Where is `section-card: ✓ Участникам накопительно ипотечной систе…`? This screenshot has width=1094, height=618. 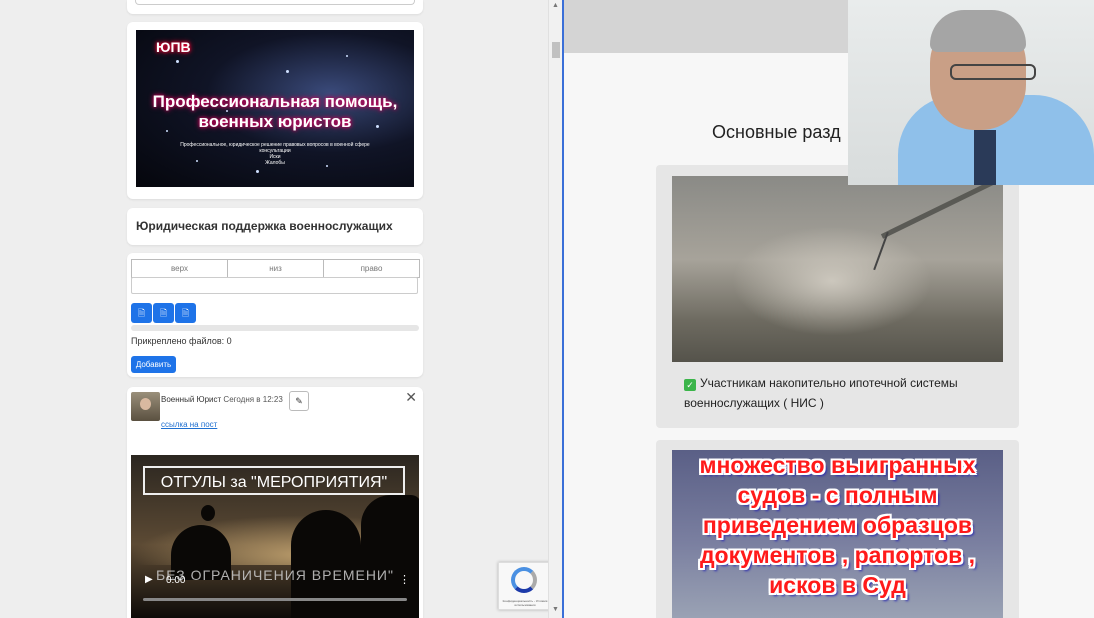
section-card: ✓ Участникам накопительно ипотечной систе… is located at coordinates (837, 296).